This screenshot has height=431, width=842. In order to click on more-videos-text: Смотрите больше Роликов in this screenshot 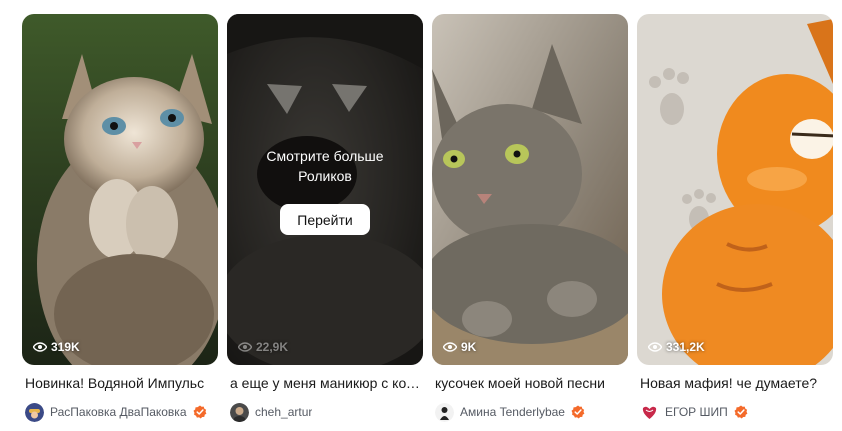, I will do `click(325, 166)`.